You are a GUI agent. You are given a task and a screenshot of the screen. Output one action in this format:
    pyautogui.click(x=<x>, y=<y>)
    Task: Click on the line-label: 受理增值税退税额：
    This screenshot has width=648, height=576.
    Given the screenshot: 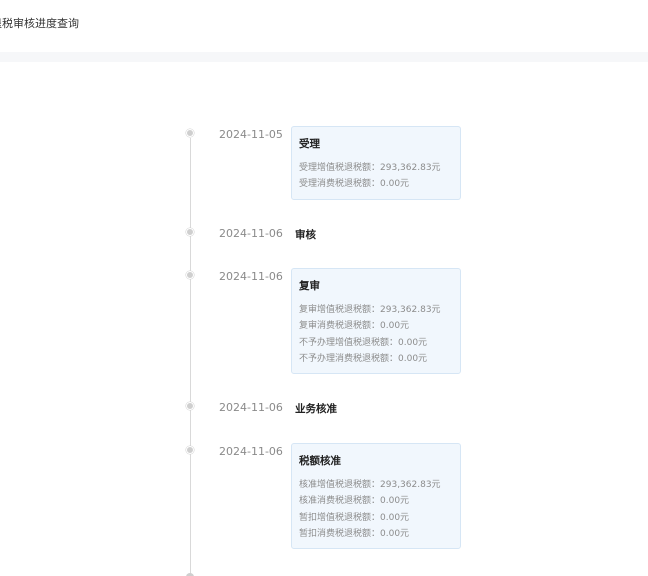 What is the action you would take?
    pyautogui.click(x=340, y=168)
    